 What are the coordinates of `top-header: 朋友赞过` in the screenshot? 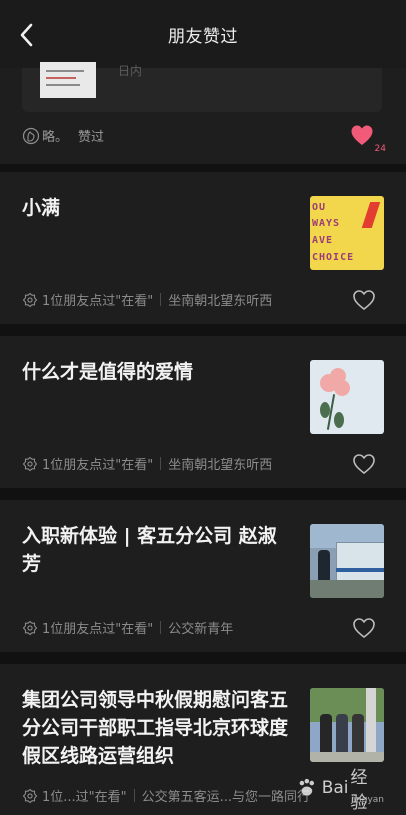 It's located at (203, 34).